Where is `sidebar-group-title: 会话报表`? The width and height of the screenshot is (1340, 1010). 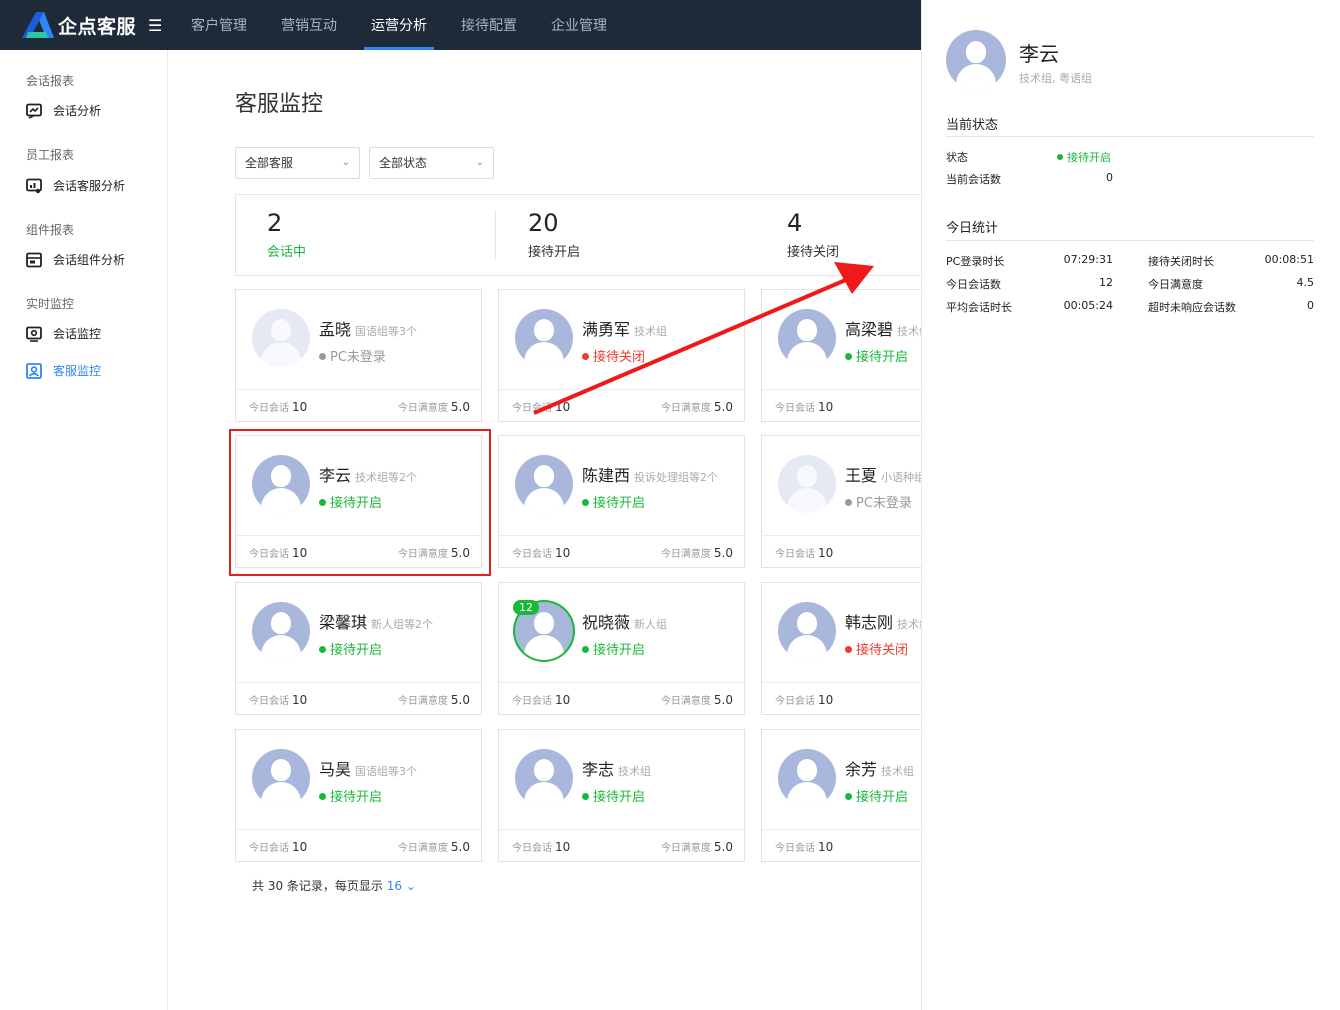 sidebar-group-title: 会话报表 is located at coordinates (50, 81).